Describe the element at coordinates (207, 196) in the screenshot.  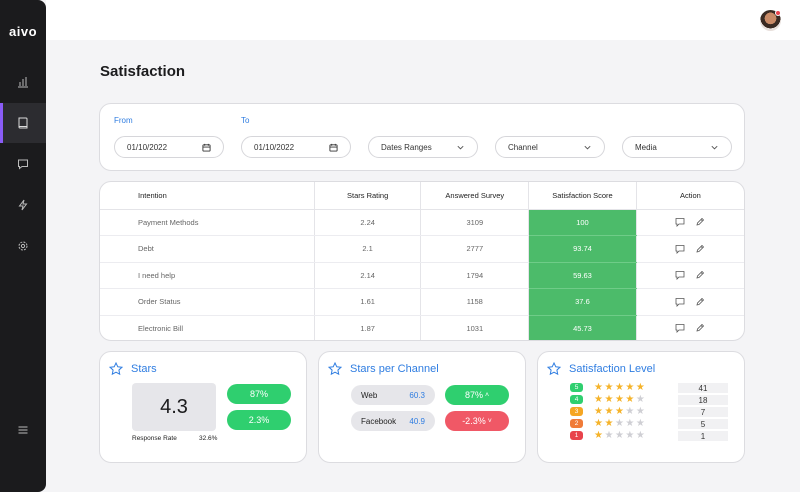
I see `col-header: Intention` at that location.